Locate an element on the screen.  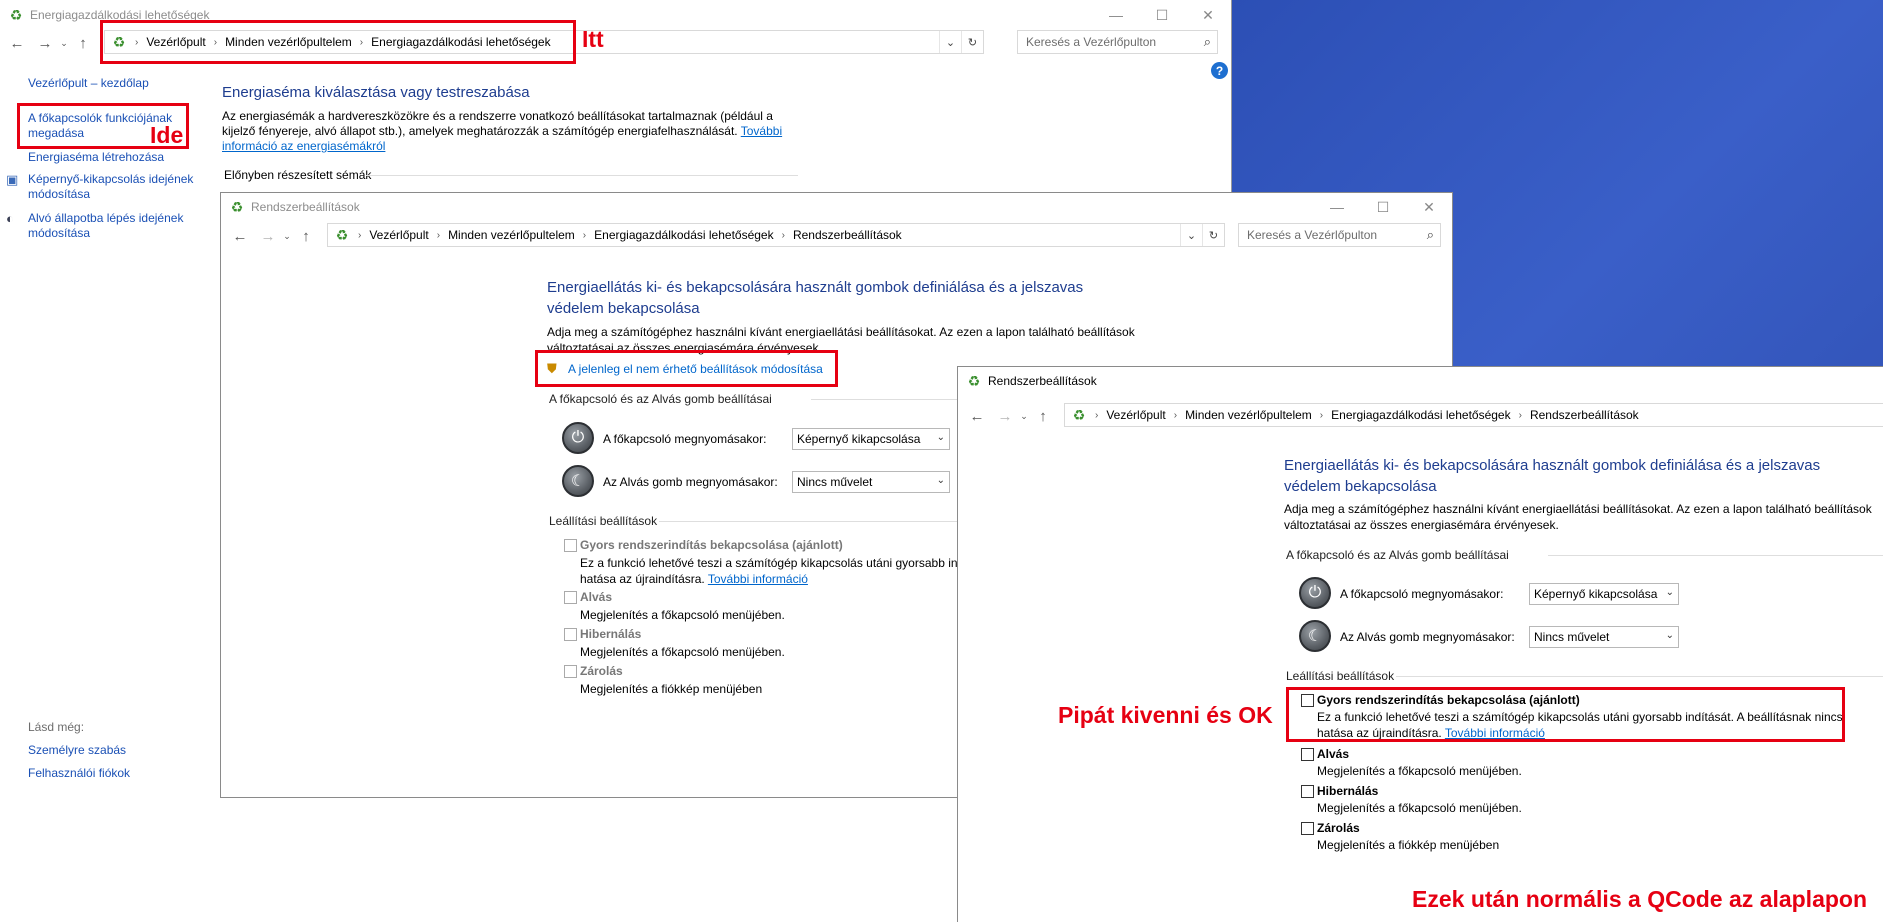
hibernate-label: Hibernálás is located at coordinates (1348, 791).